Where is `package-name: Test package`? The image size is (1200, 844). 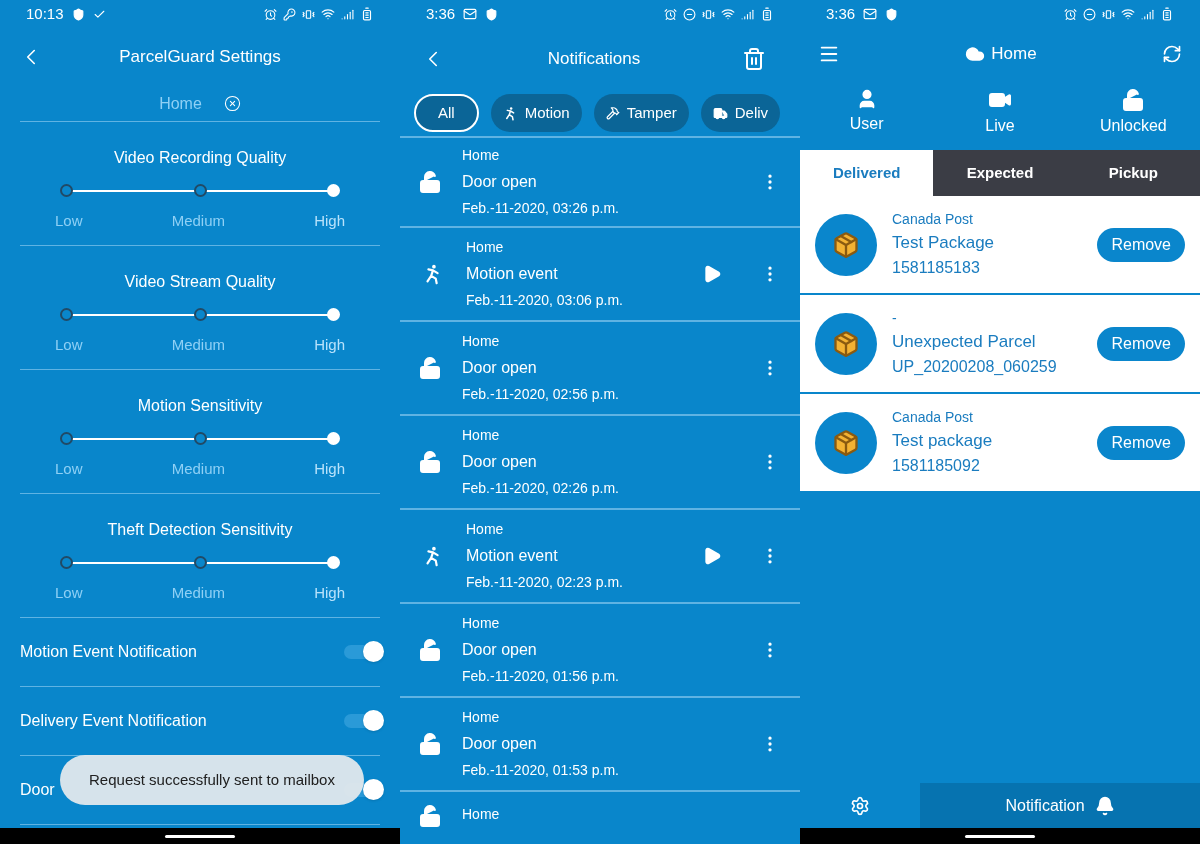
package-name: Test package is located at coordinates (943, 441).